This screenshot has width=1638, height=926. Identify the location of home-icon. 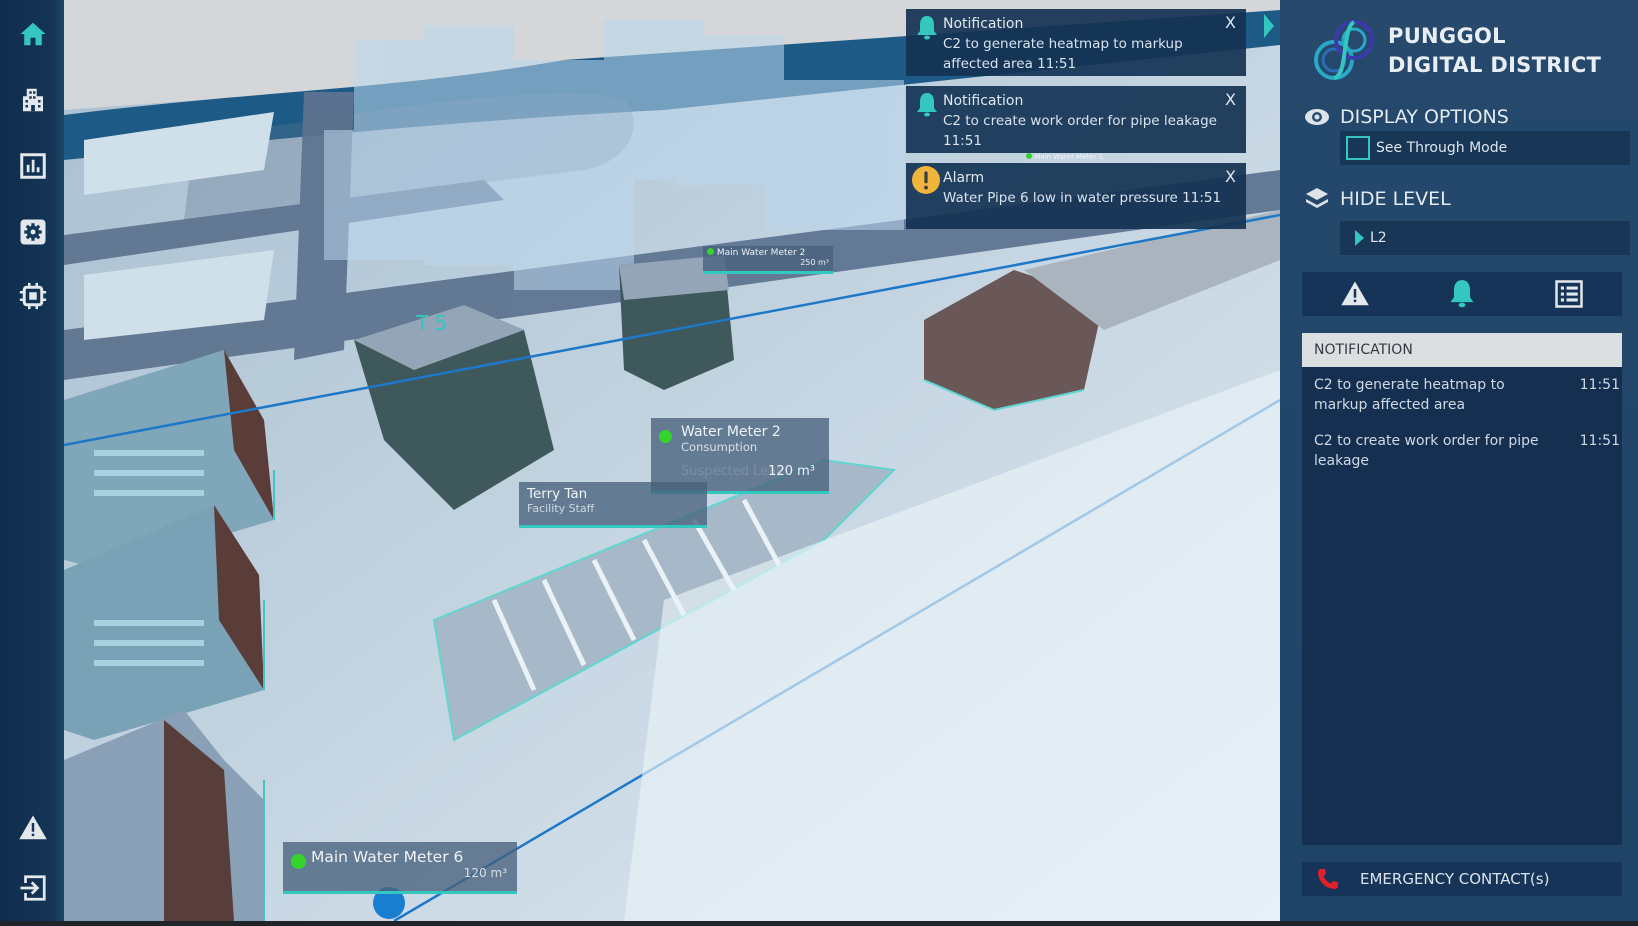
(33, 34).